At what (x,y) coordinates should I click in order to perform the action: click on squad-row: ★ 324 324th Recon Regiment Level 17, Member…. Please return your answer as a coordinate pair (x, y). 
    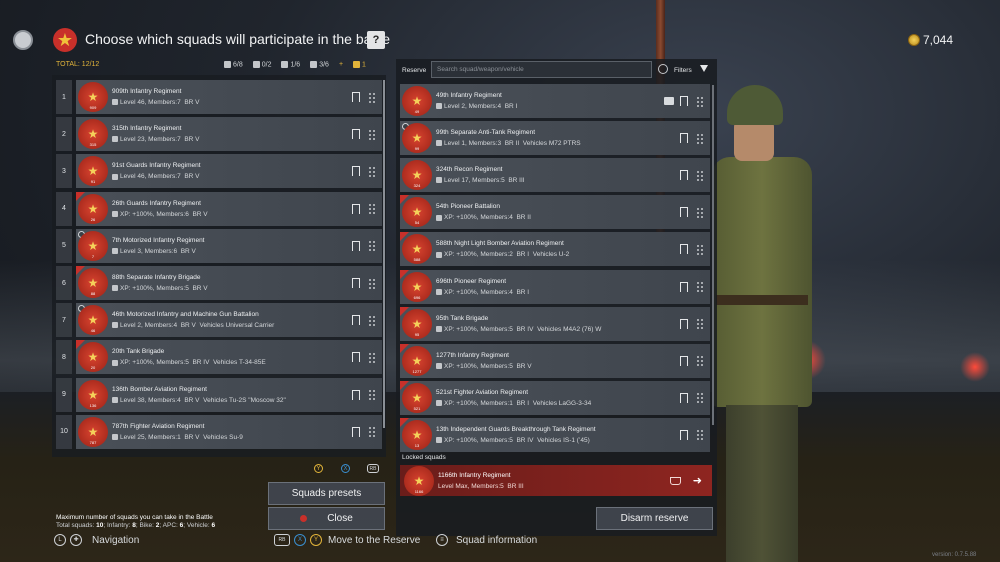
    Looking at the image, I should click on (555, 175).